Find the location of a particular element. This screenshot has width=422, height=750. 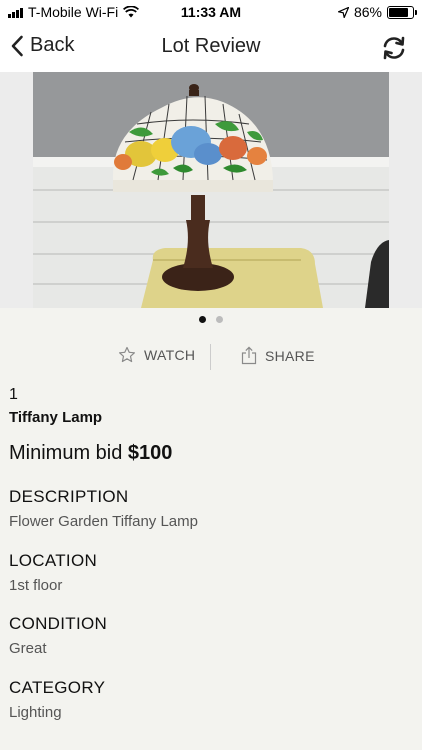

category-value: Lighting is located at coordinates (35, 712).